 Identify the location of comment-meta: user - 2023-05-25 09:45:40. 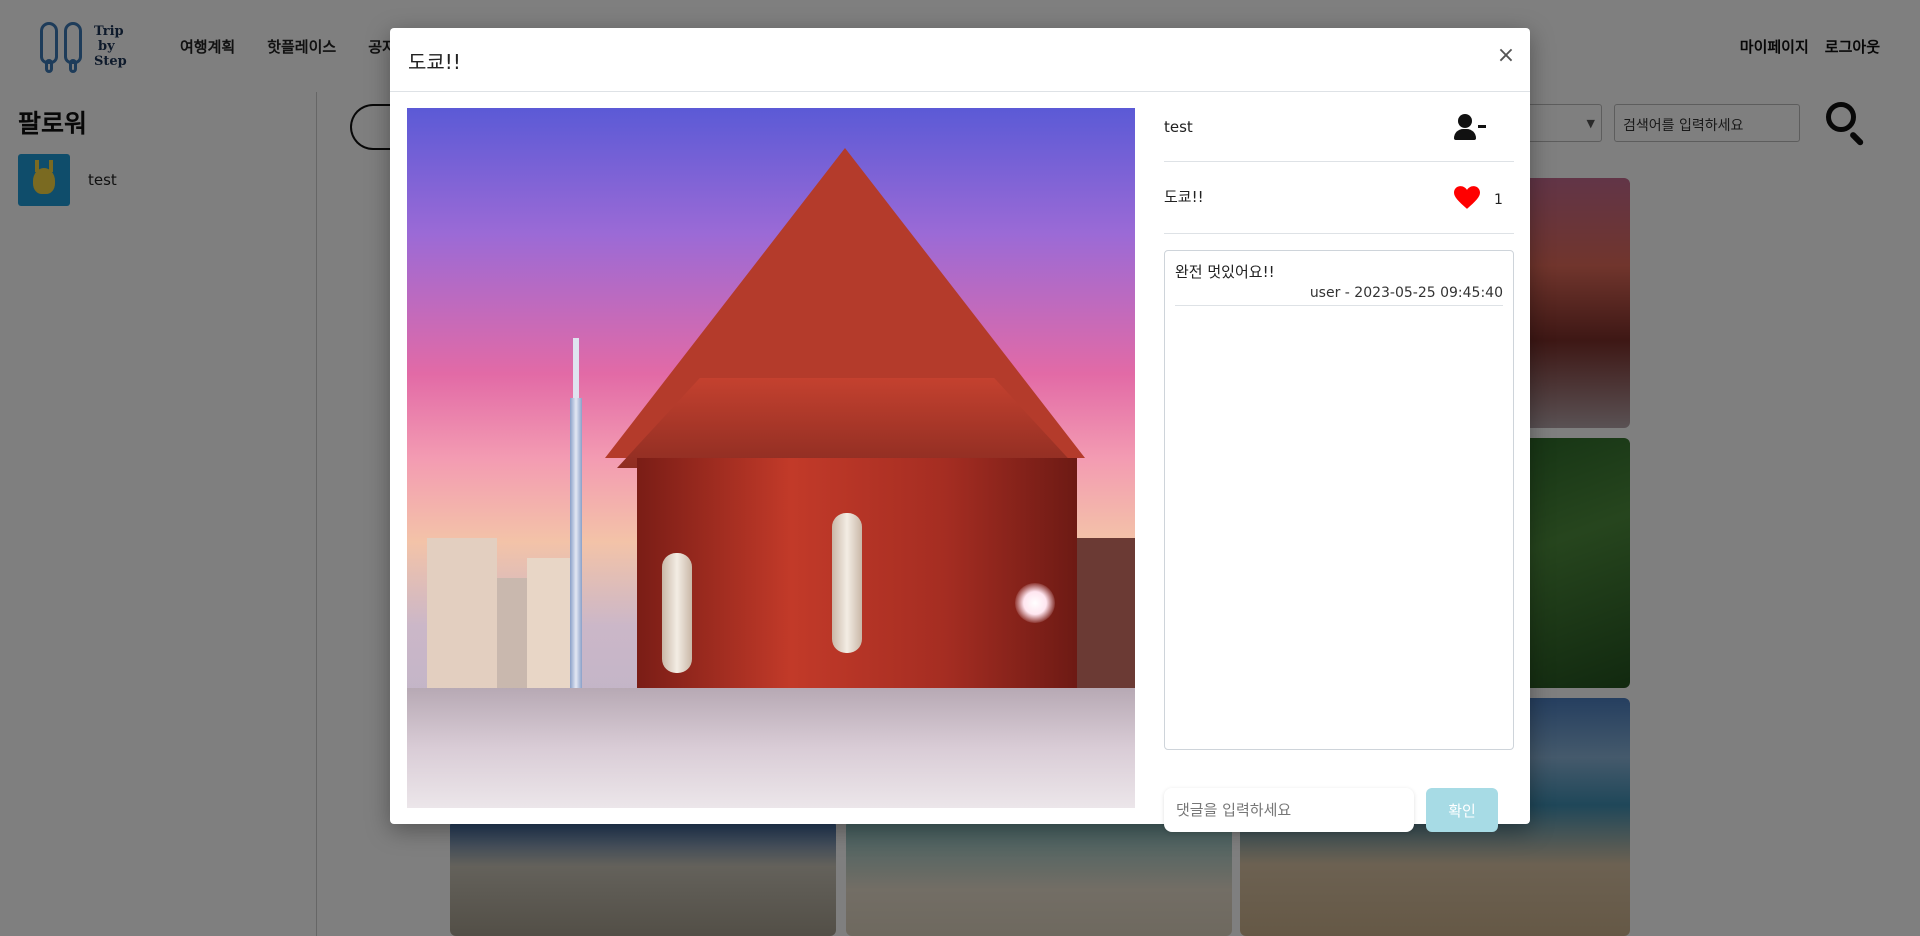
(1406, 293).